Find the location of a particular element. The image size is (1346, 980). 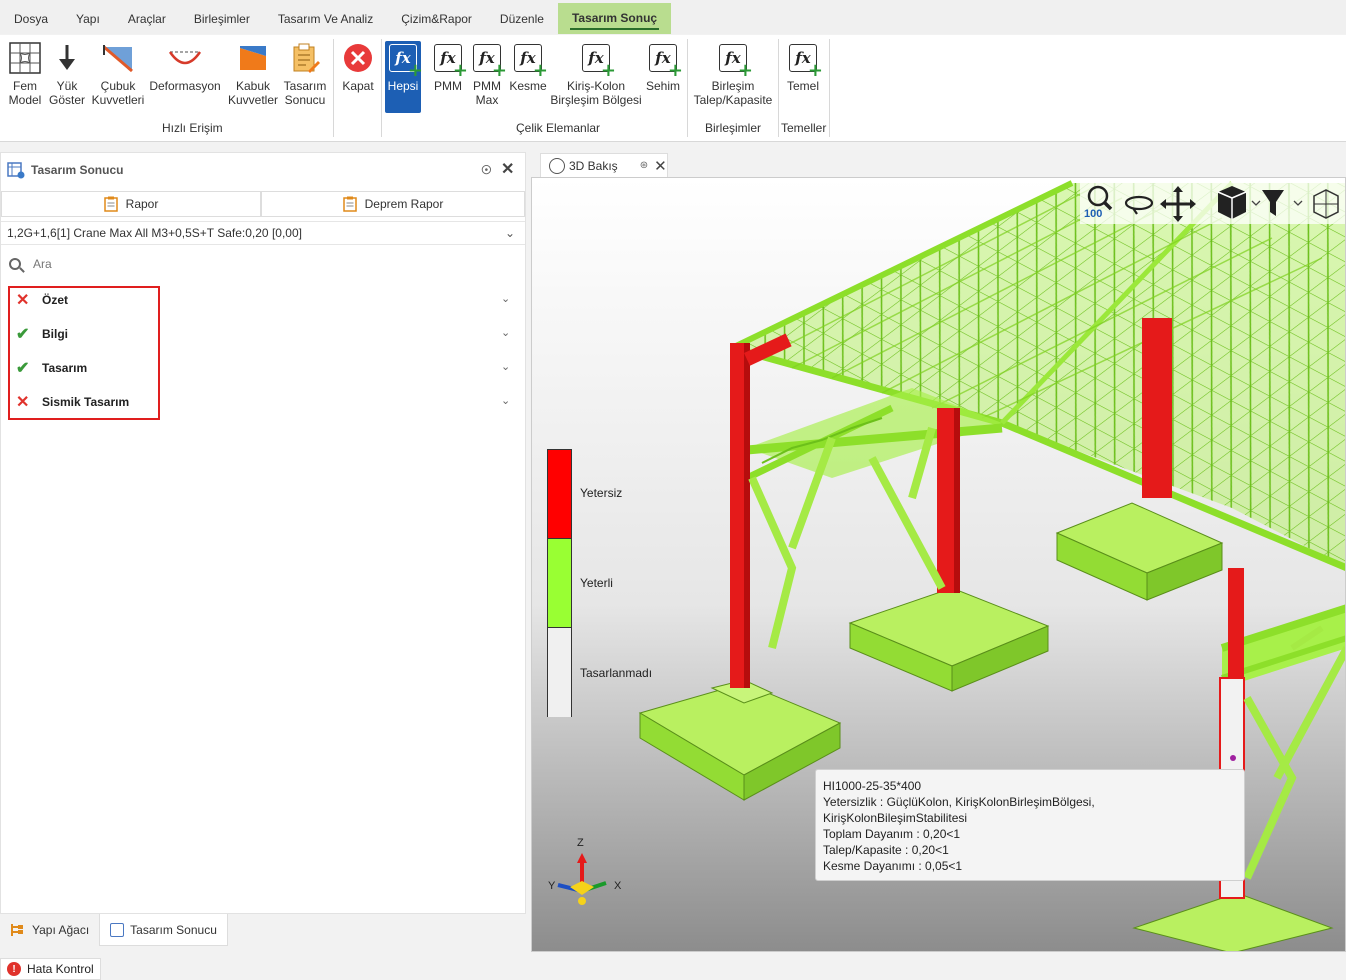

shell-forces-label-2: Kuvvetler is located at coordinates (253, 100).